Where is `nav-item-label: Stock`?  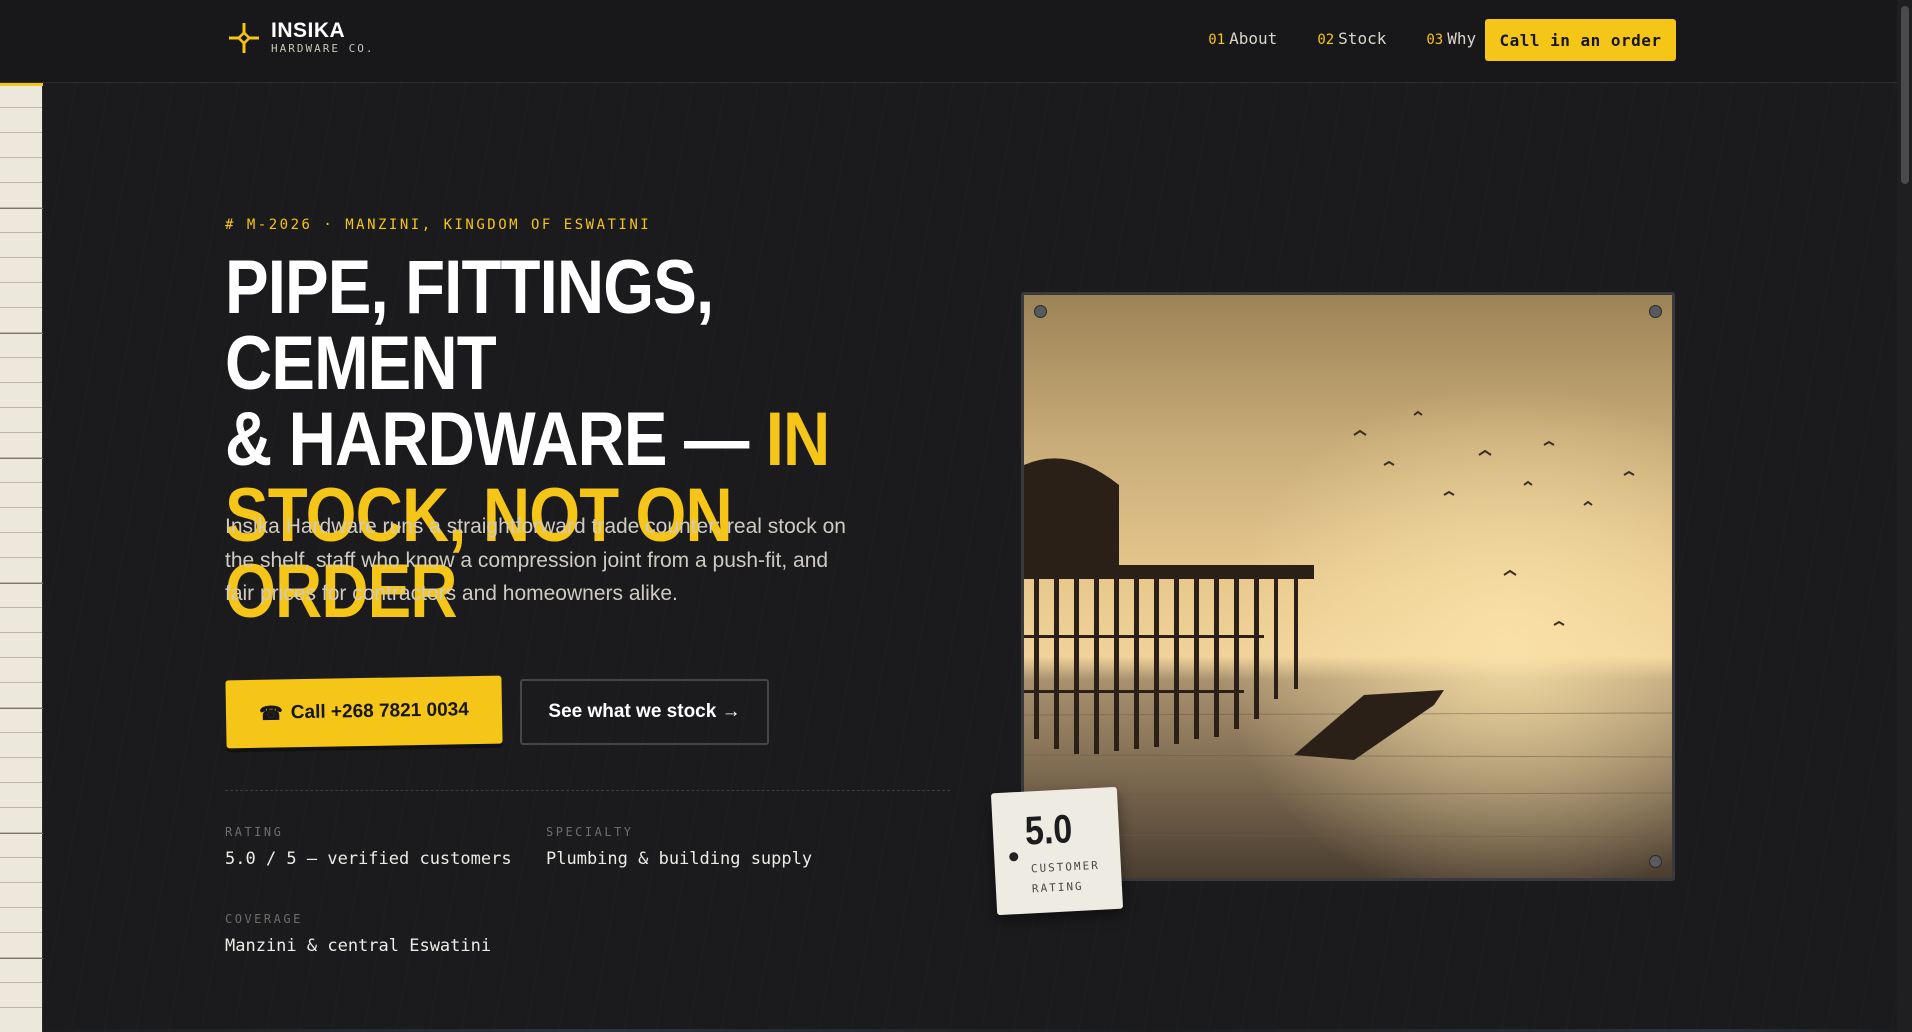
nav-item-label: Stock is located at coordinates (1362, 38).